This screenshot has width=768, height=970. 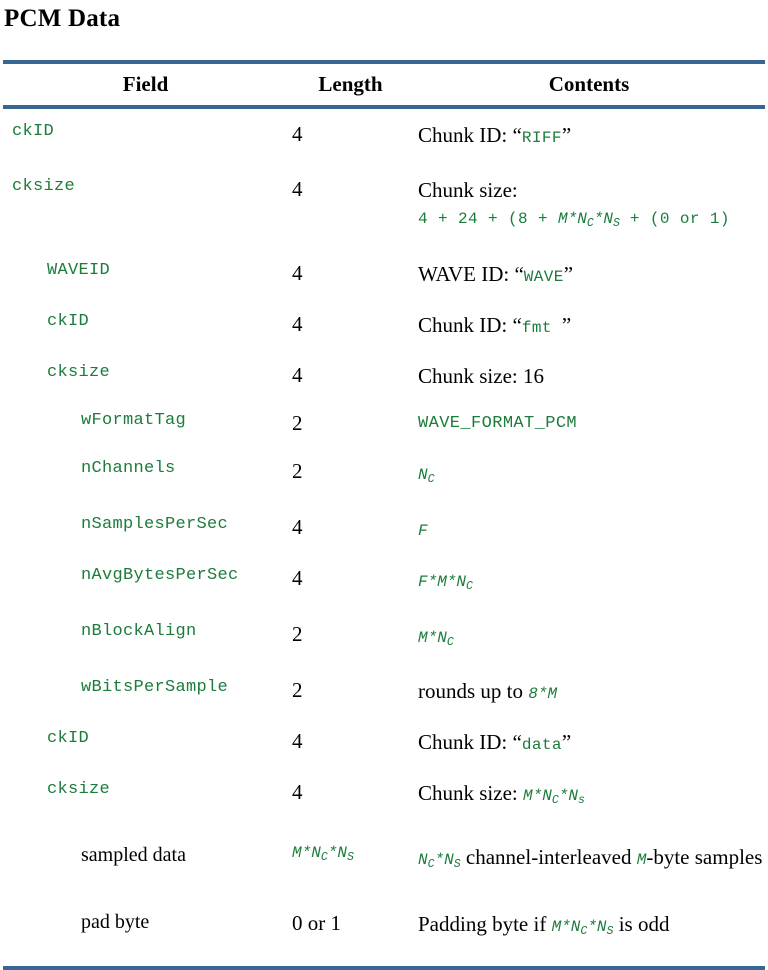 I want to click on table-row: wFormatTag 2 WAVE_FORMAT_PCM, so click(x=384, y=424).